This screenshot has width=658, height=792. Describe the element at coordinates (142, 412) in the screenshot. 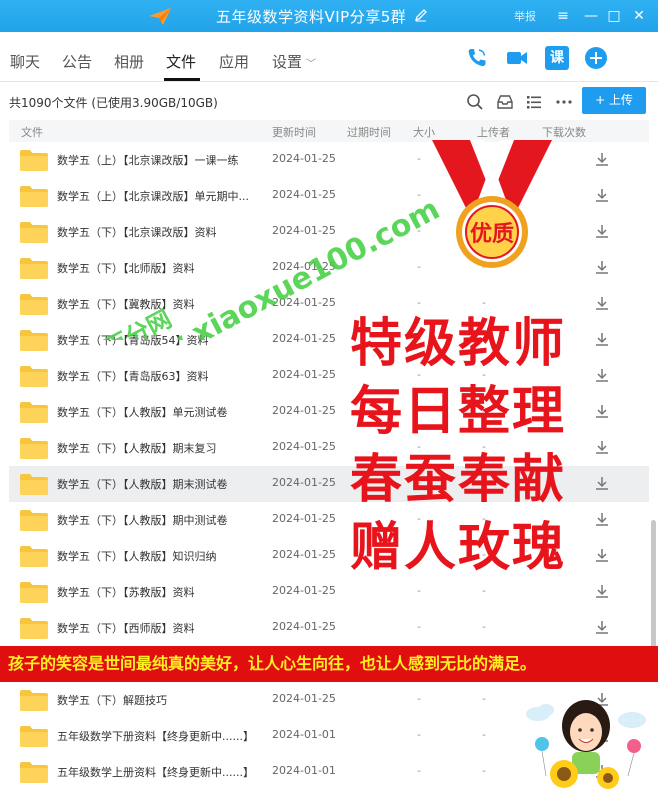

I see `file-name: 数学五（下）【人教版】单元测试卷` at that location.